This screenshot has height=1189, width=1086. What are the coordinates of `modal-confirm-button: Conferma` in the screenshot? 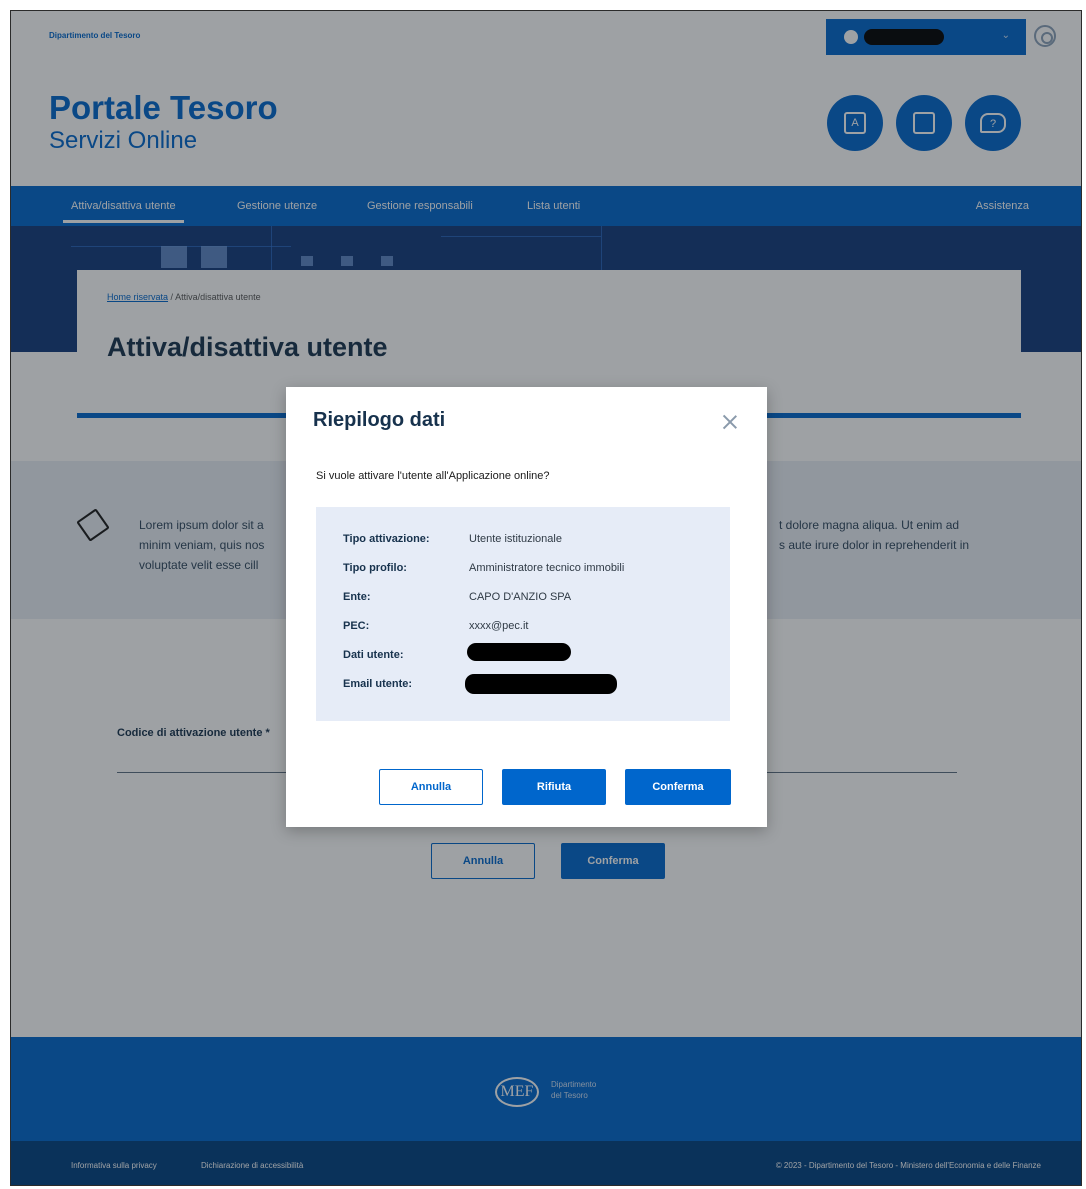 It's located at (678, 787).